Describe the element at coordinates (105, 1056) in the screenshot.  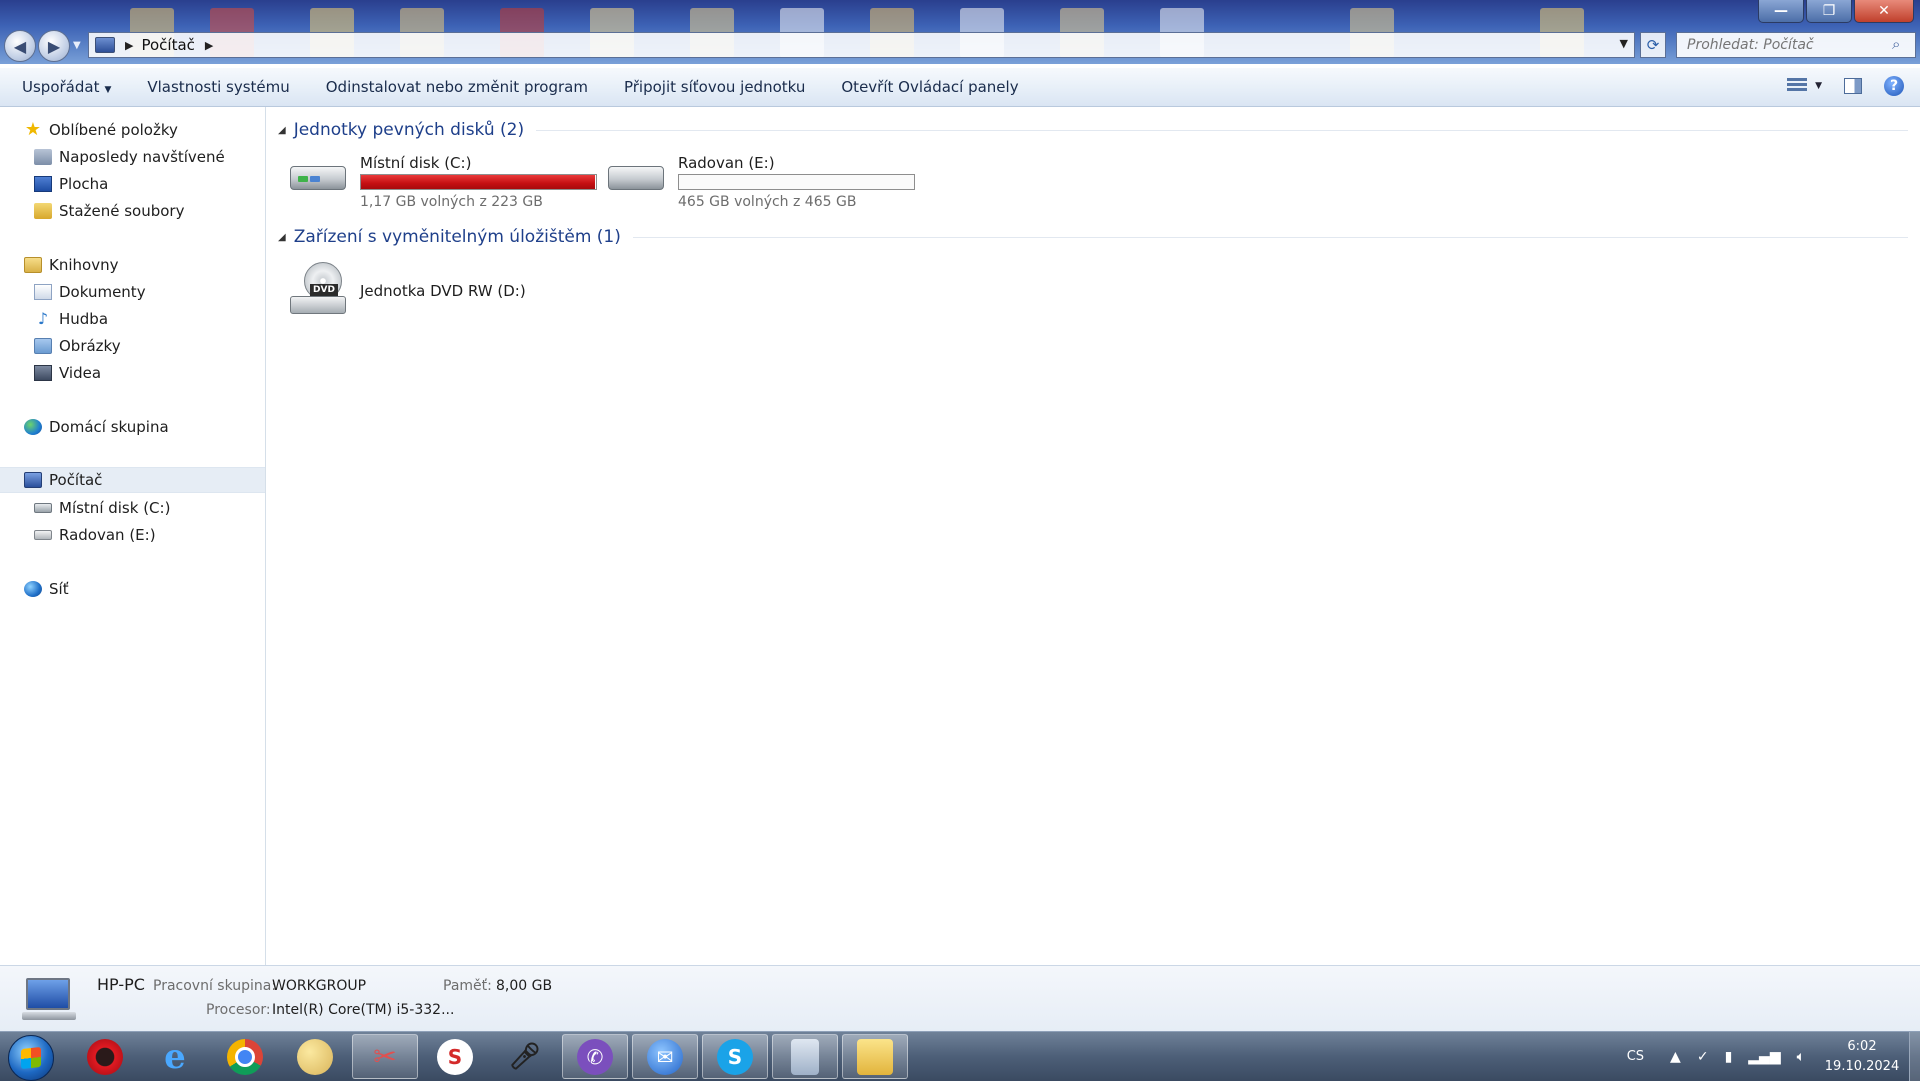
I see `taskbar-opera` at that location.